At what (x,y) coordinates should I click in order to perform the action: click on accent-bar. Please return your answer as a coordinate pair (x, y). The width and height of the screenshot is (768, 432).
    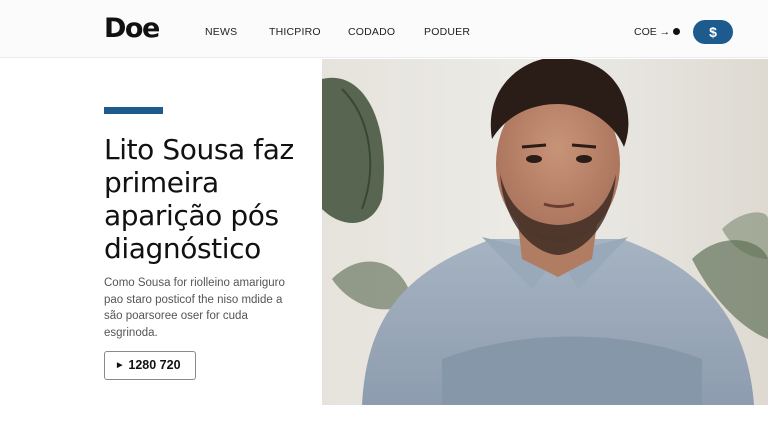
    Looking at the image, I should click on (133, 110).